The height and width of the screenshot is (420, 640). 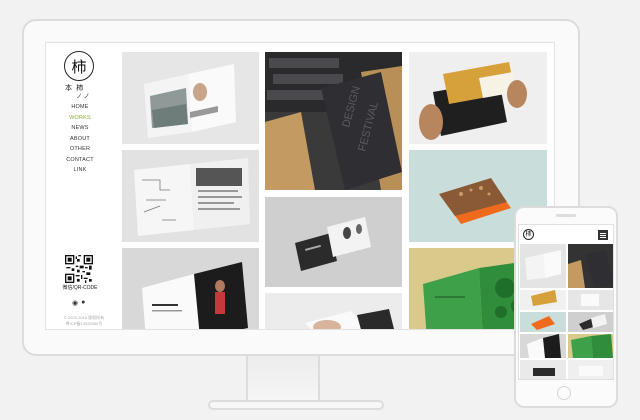 What do you see at coordinates (80, 107) in the screenshot?
I see `nav-item-home: HOME` at bounding box center [80, 107].